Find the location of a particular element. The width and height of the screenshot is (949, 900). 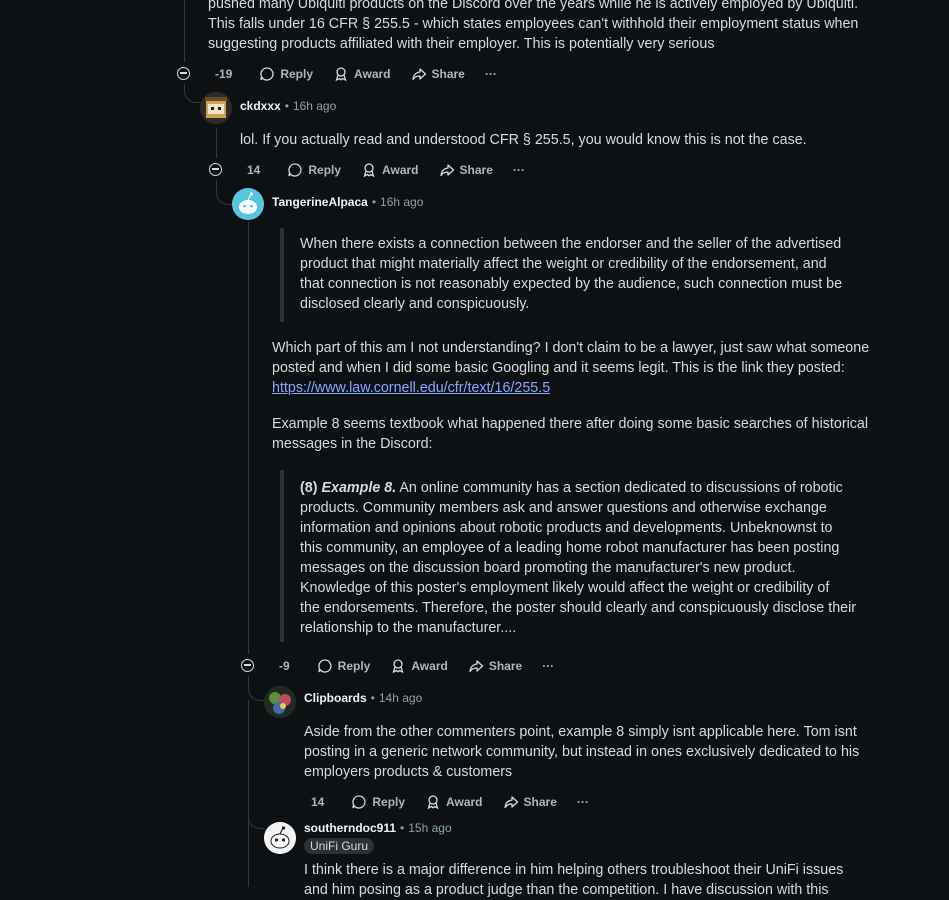

avatar-tangerinealpaca is located at coordinates (248, 204).